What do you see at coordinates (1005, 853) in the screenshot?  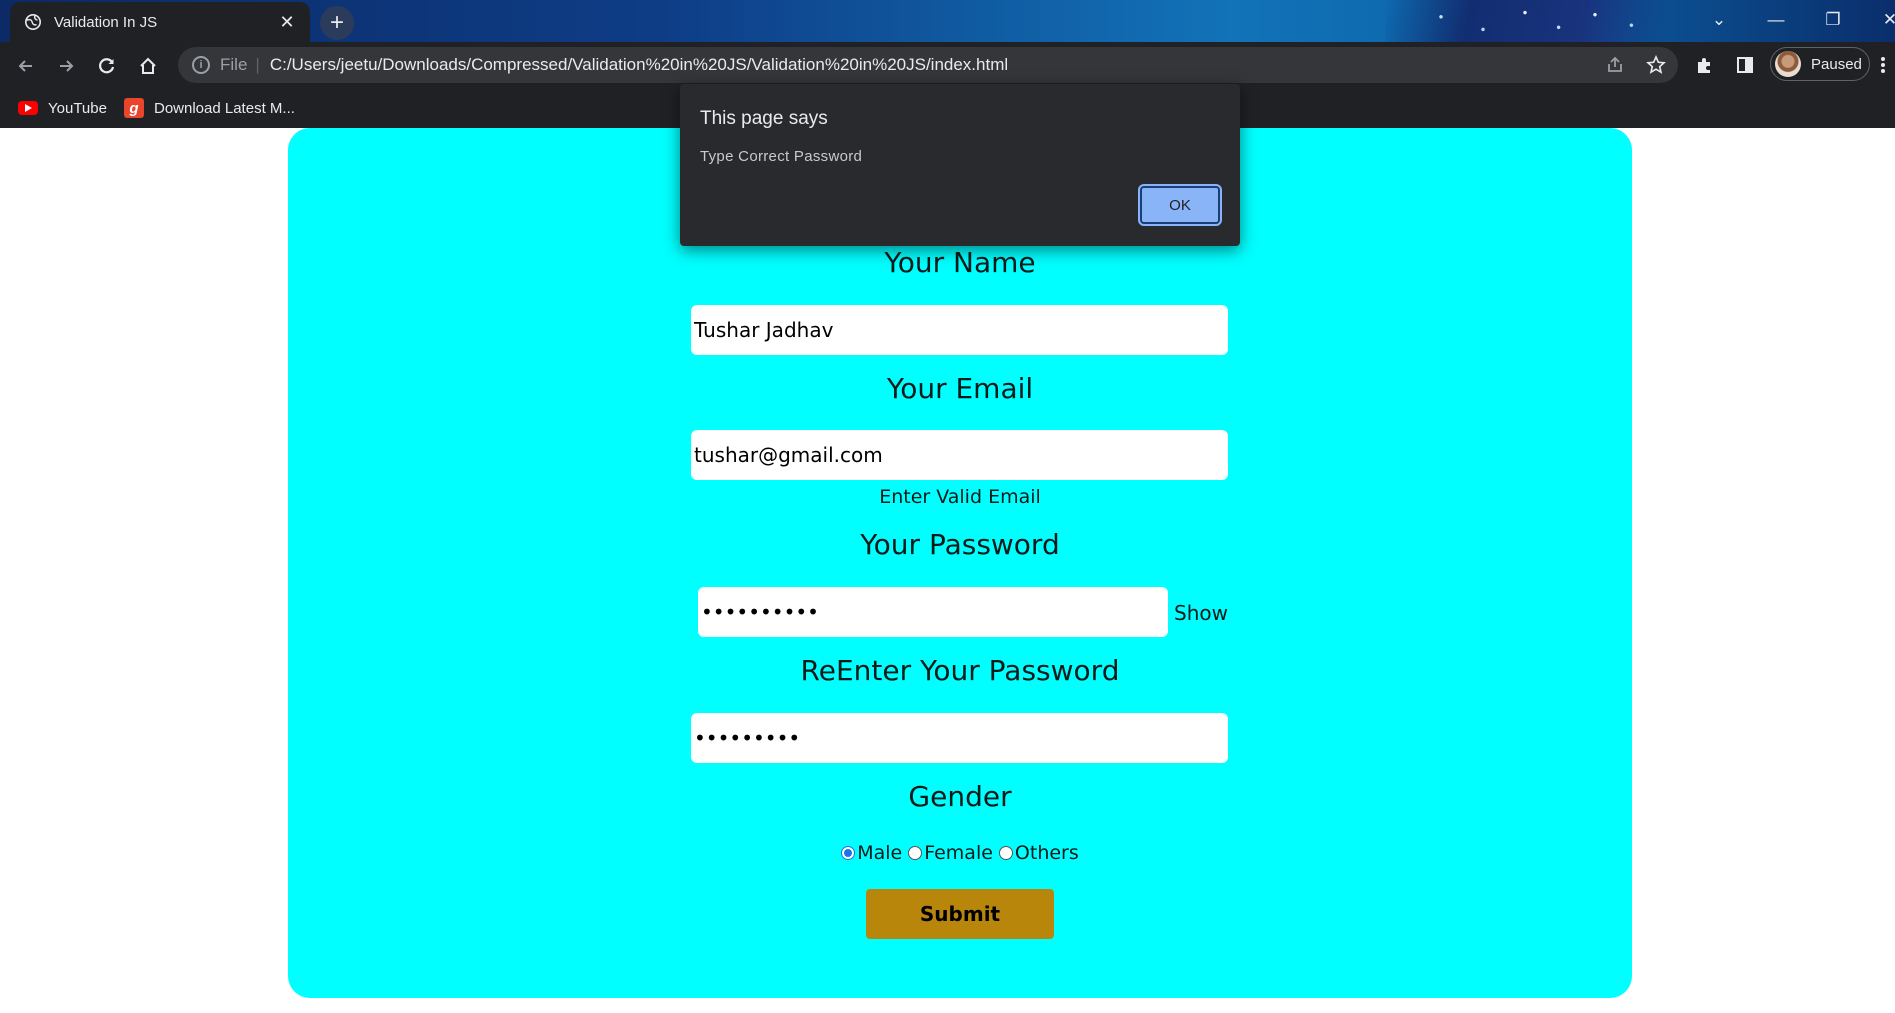 I see `gender-radio-others` at bounding box center [1005, 853].